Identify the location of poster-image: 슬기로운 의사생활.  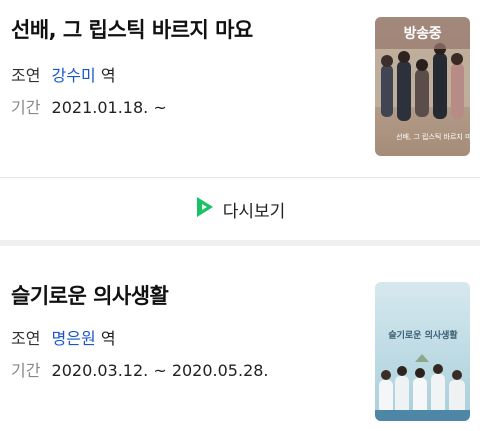
(422, 351).